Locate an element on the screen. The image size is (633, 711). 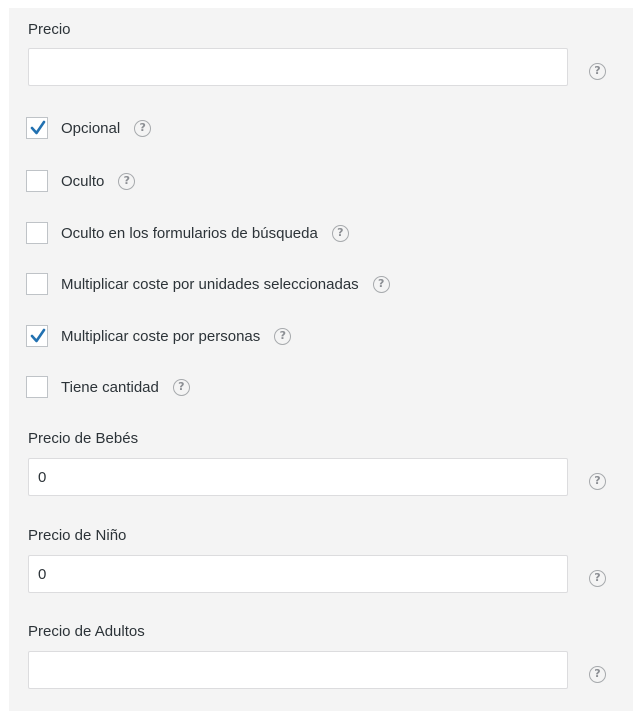
precio-bebes-input is located at coordinates (298, 477).